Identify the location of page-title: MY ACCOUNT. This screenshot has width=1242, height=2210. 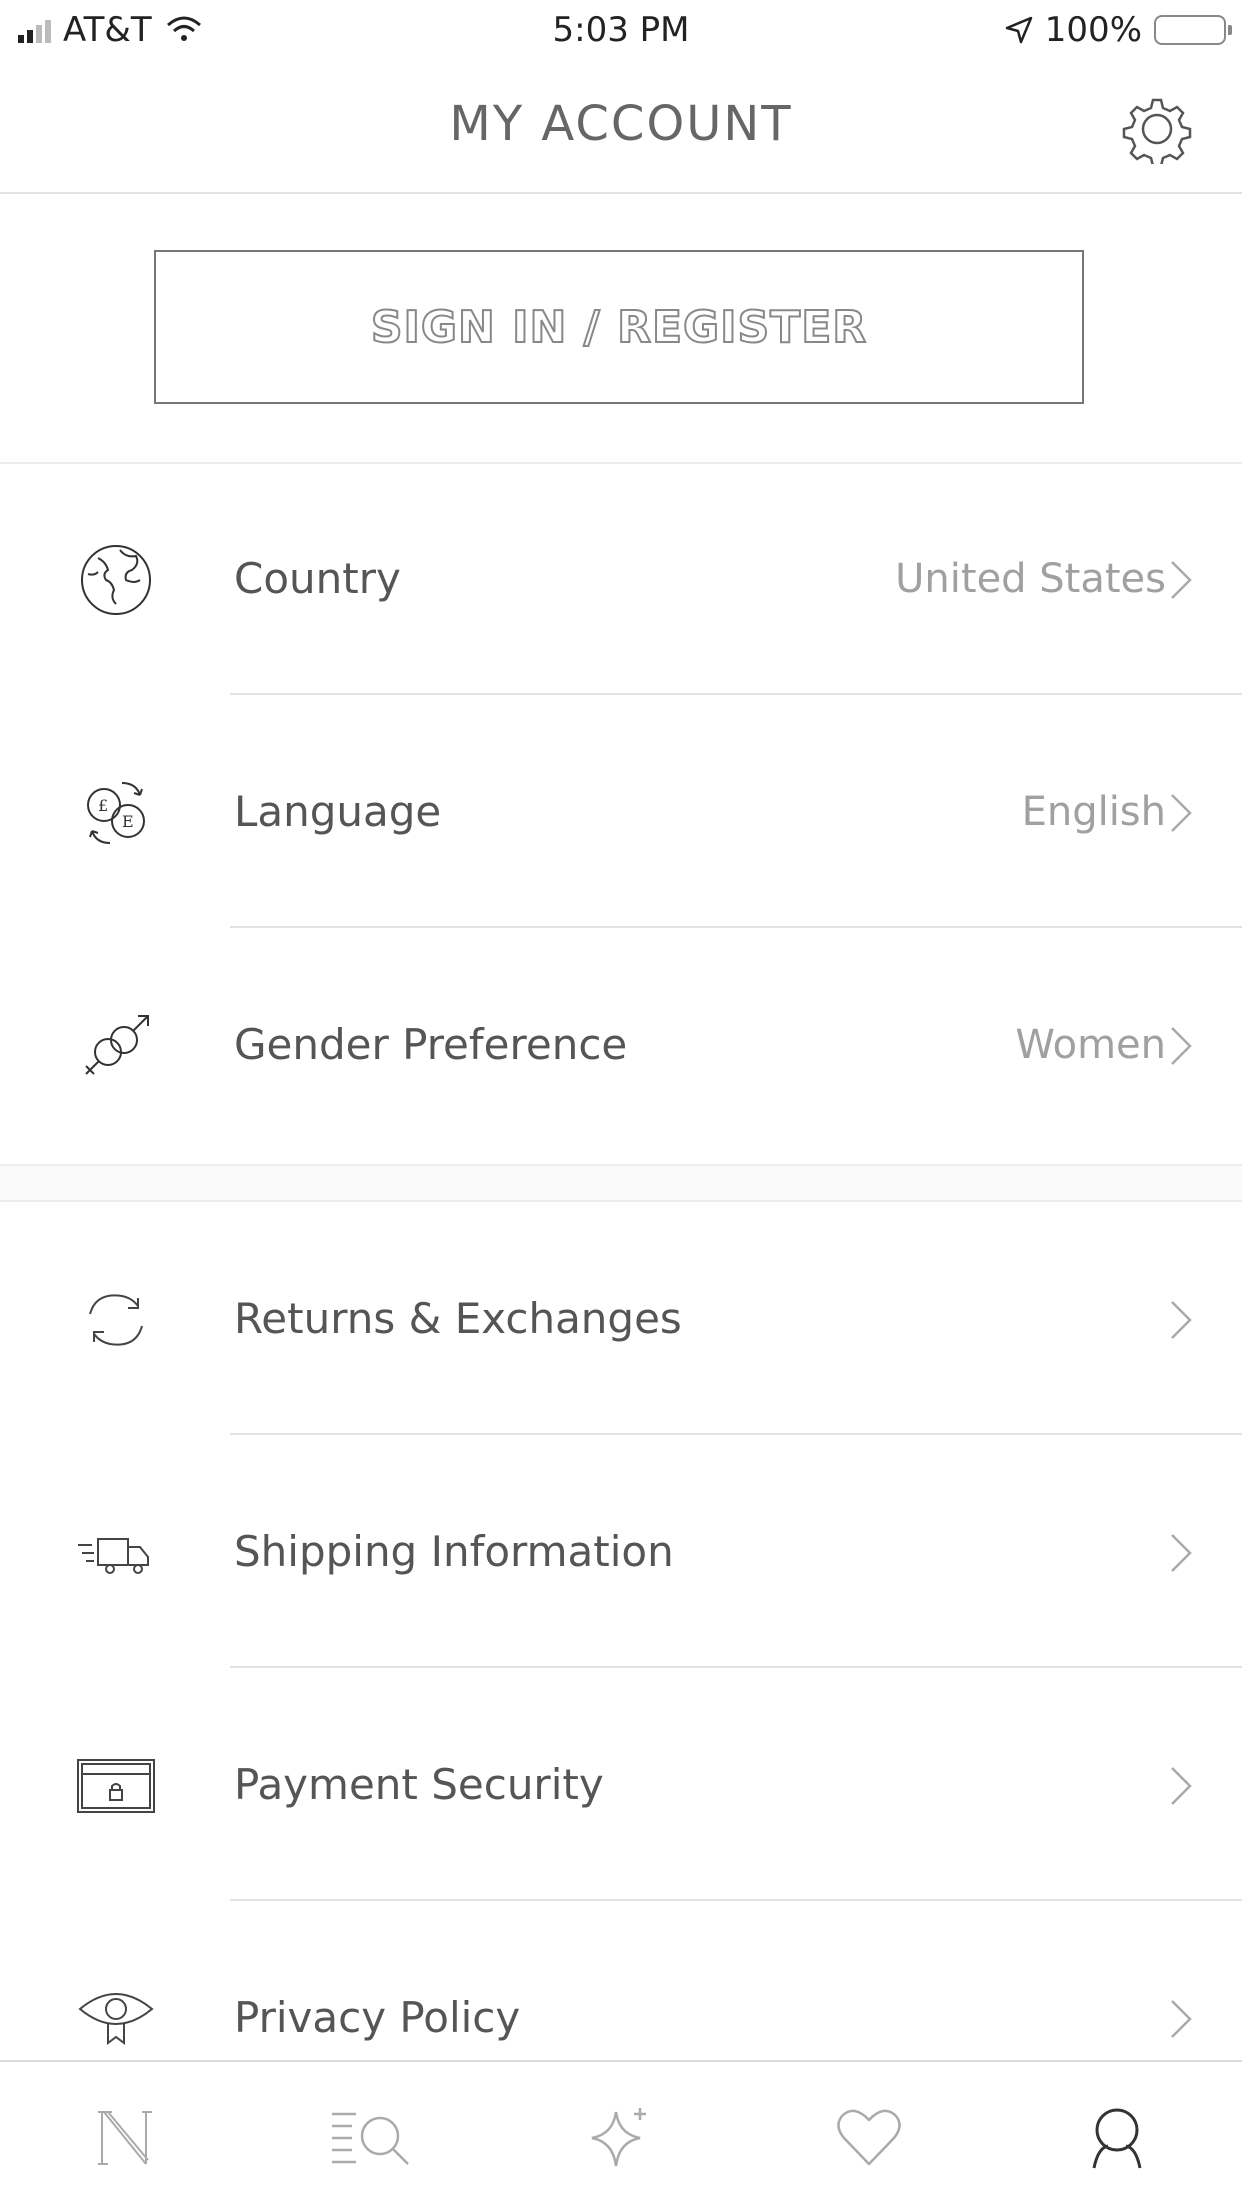
(621, 124).